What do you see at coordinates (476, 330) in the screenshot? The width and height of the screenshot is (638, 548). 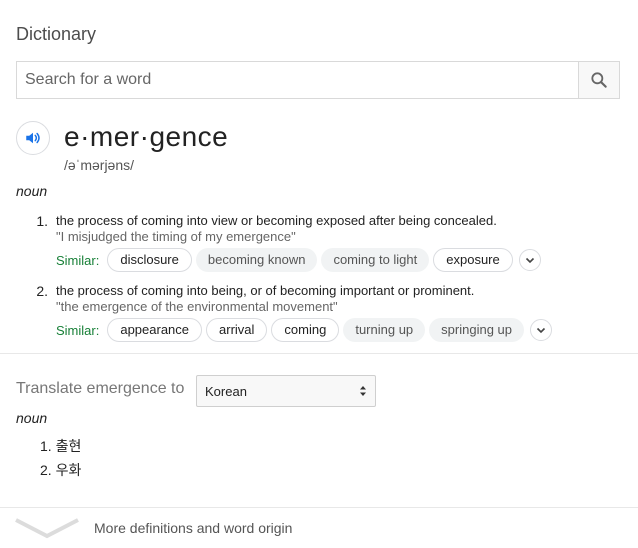 I see `similar-chip: springing up` at bounding box center [476, 330].